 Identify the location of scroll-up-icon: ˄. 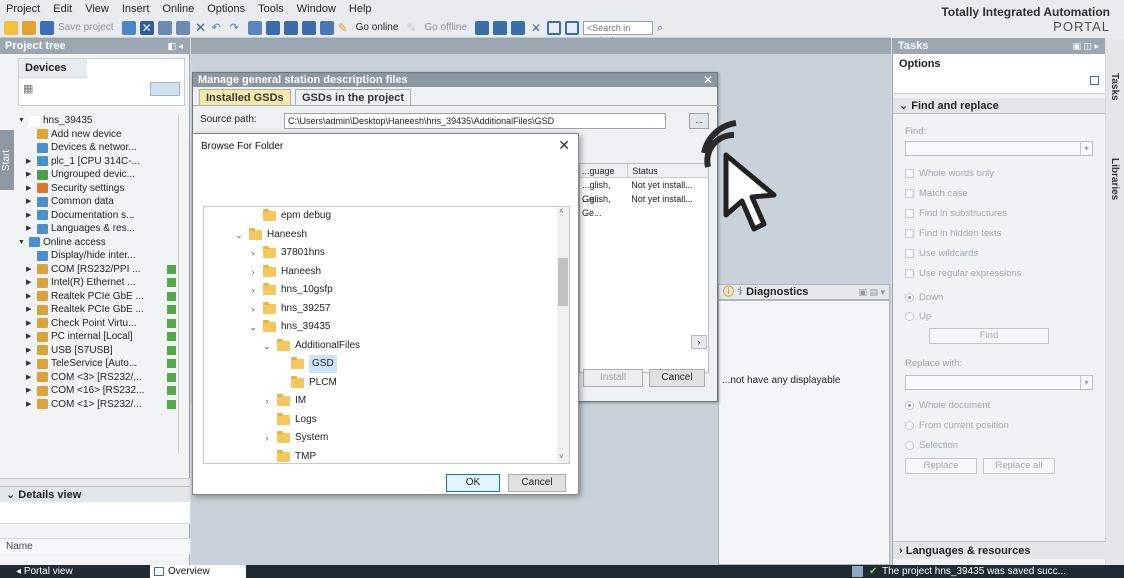
(561, 211).